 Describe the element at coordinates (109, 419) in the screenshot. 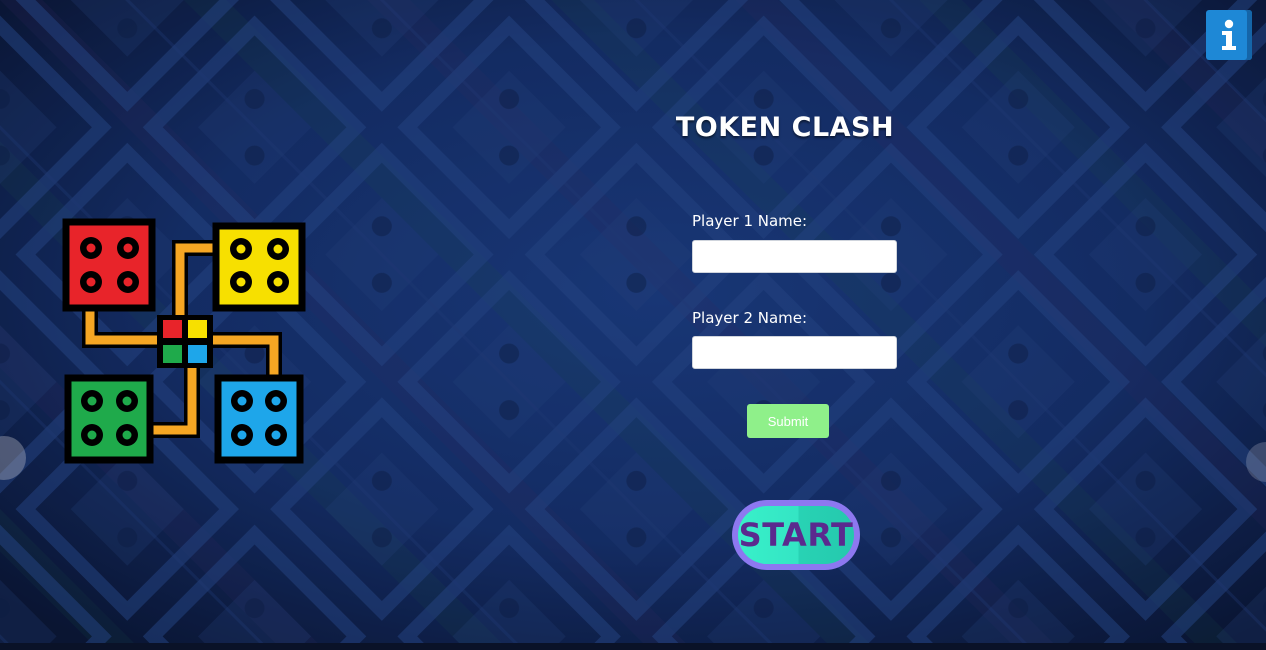

I see `green-die` at that location.